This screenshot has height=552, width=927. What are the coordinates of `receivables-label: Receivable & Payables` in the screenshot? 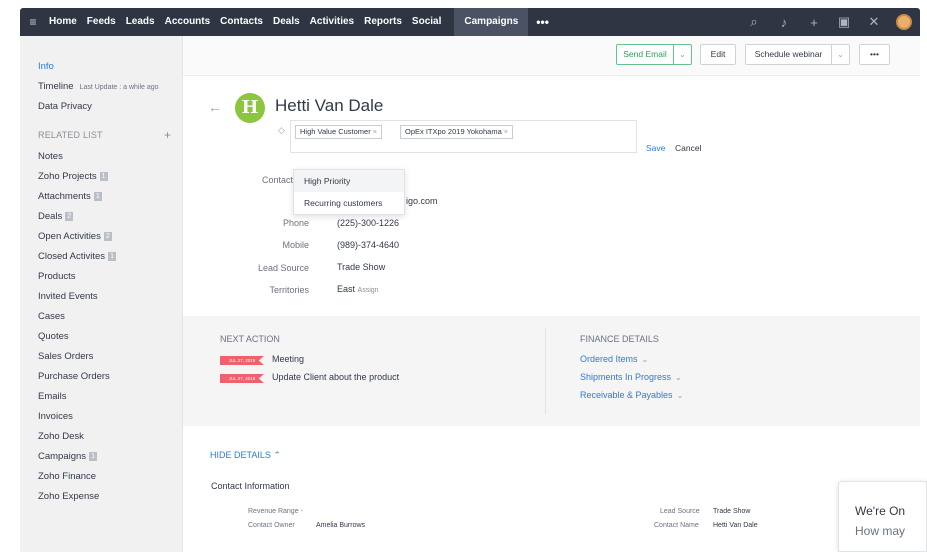 It's located at (626, 395).